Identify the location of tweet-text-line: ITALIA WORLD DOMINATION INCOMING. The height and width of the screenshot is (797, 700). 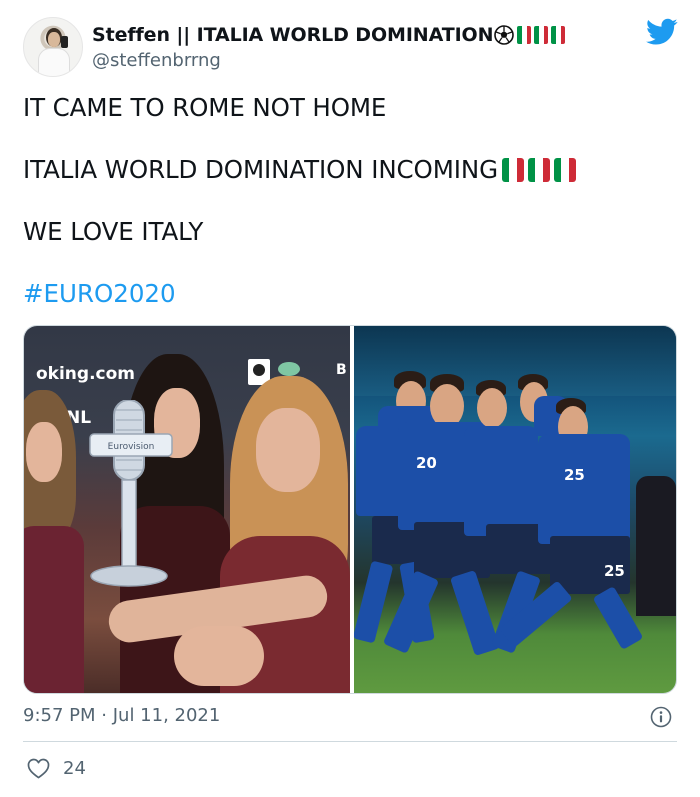
(300, 169).